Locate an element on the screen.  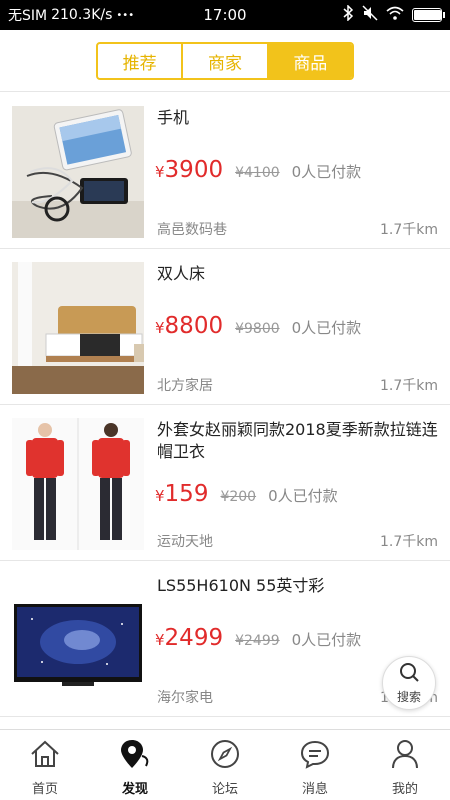
tab-recommend: 推荐 is located at coordinates (141, 61).